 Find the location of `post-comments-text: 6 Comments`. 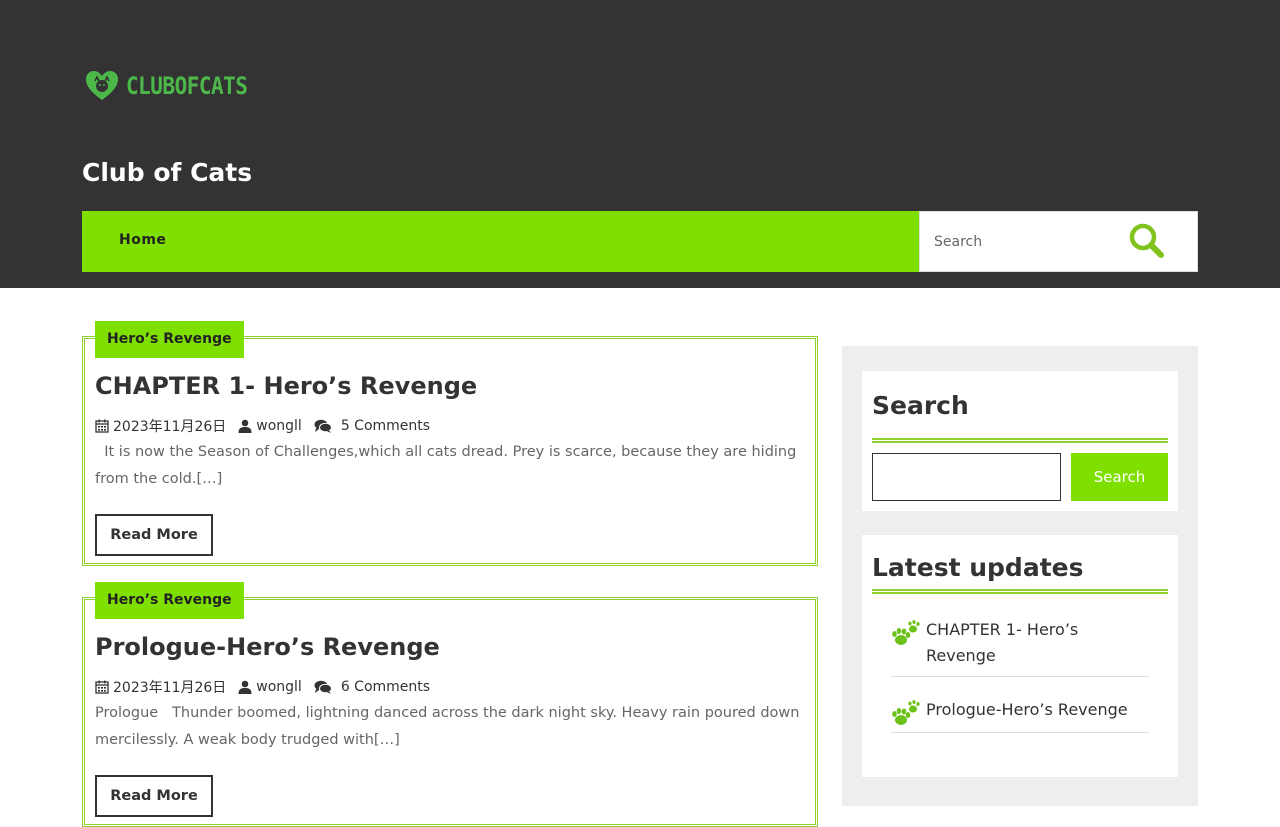

post-comments-text: 6 Comments is located at coordinates (385, 687).